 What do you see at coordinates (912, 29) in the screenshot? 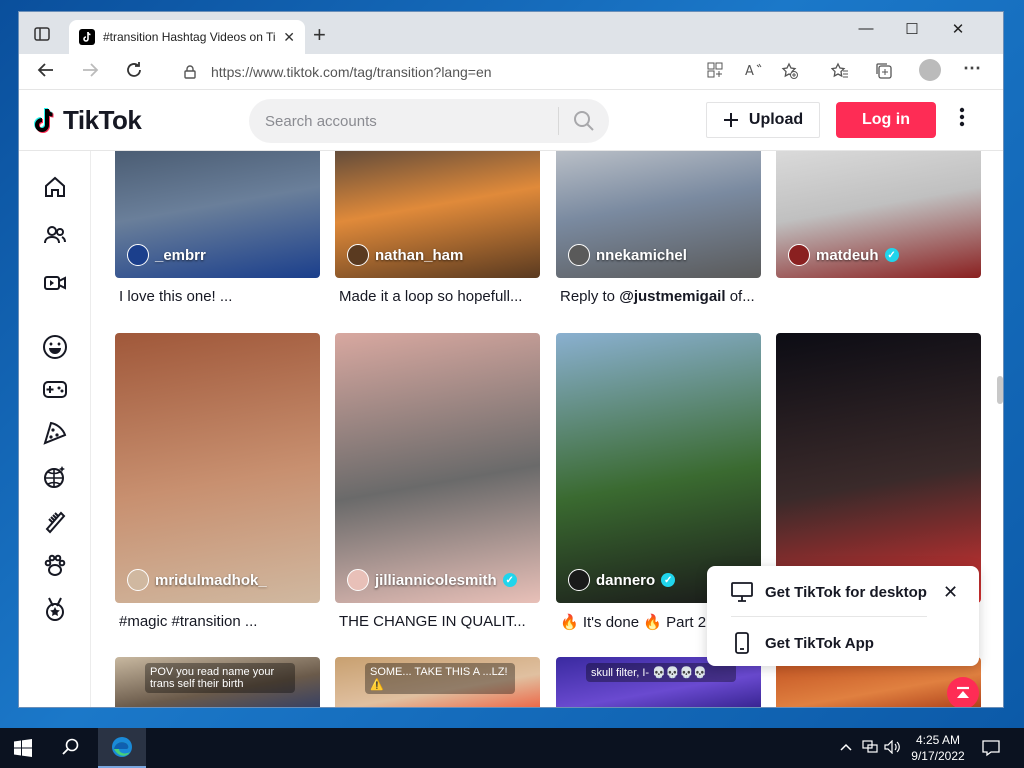
I see `maximize-button: ☐` at bounding box center [912, 29].